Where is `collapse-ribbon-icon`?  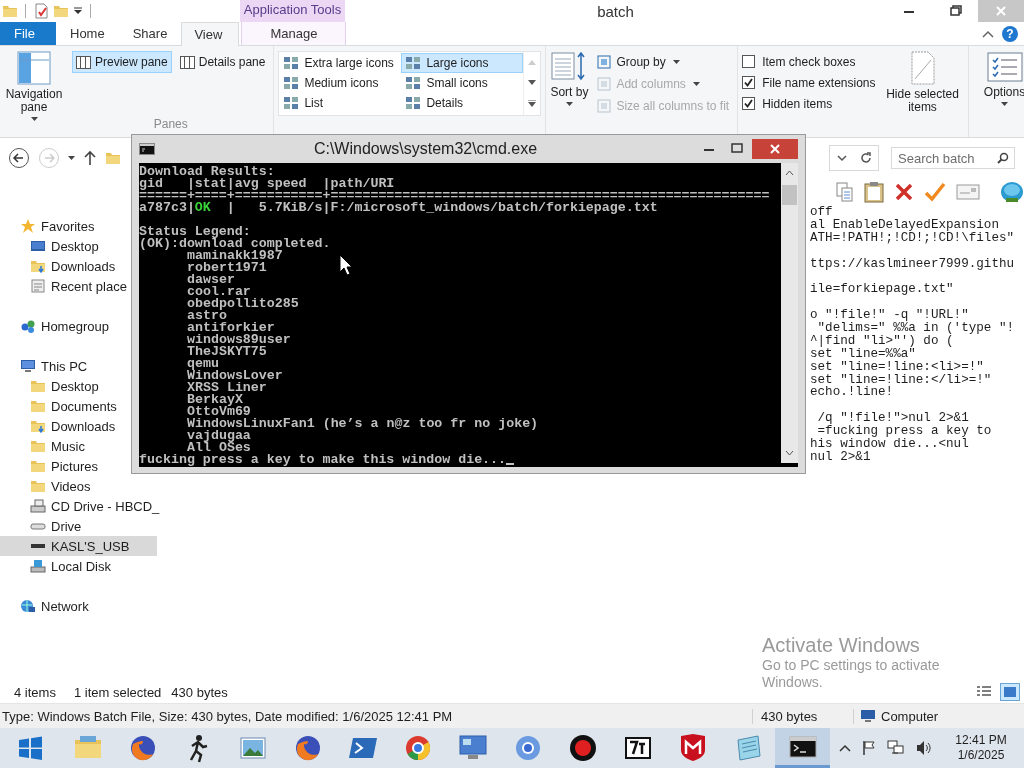
collapse-ribbon-icon is located at coordinates (988, 33).